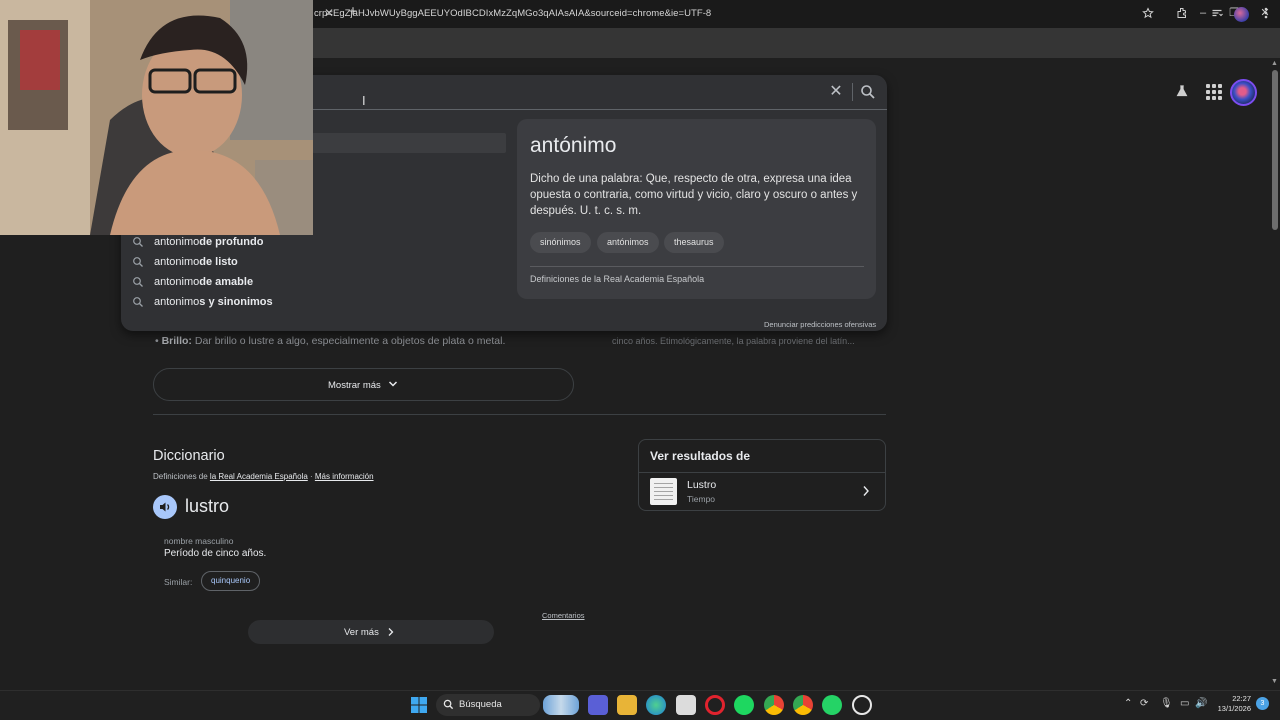 This screenshot has height=720, width=1280. What do you see at coordinates (1128, 703) in the screenshot?
I see `tray-overflow-icon: ⌃` at bounding box center [1128, 703].